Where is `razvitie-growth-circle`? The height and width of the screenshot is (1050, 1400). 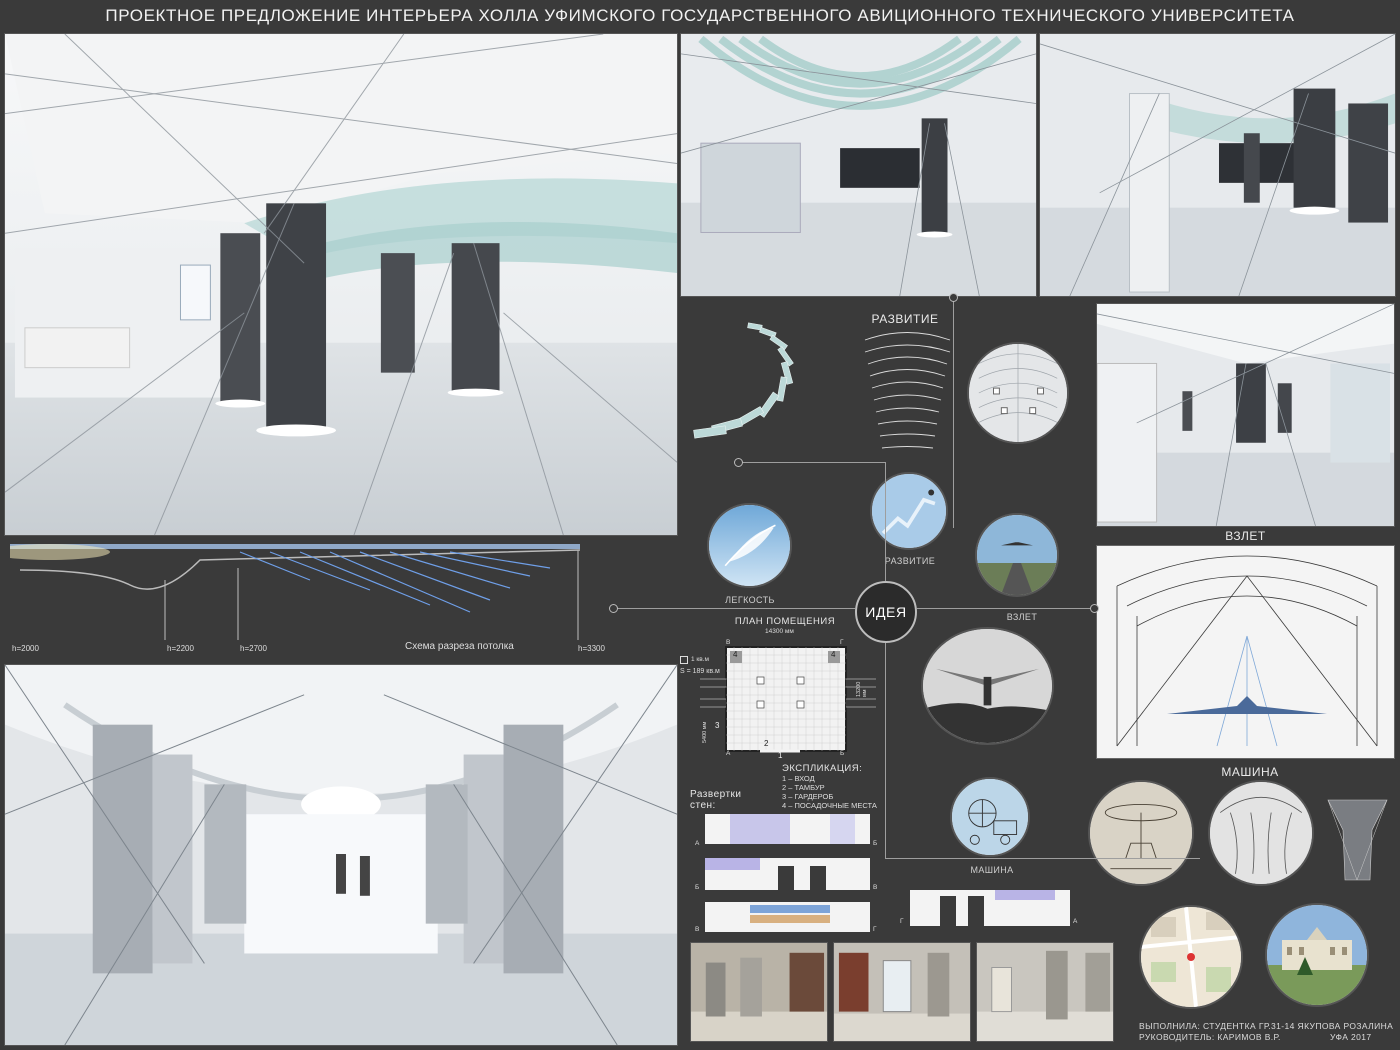 razvitie-growth-circle is located at coordinates (909, 511).